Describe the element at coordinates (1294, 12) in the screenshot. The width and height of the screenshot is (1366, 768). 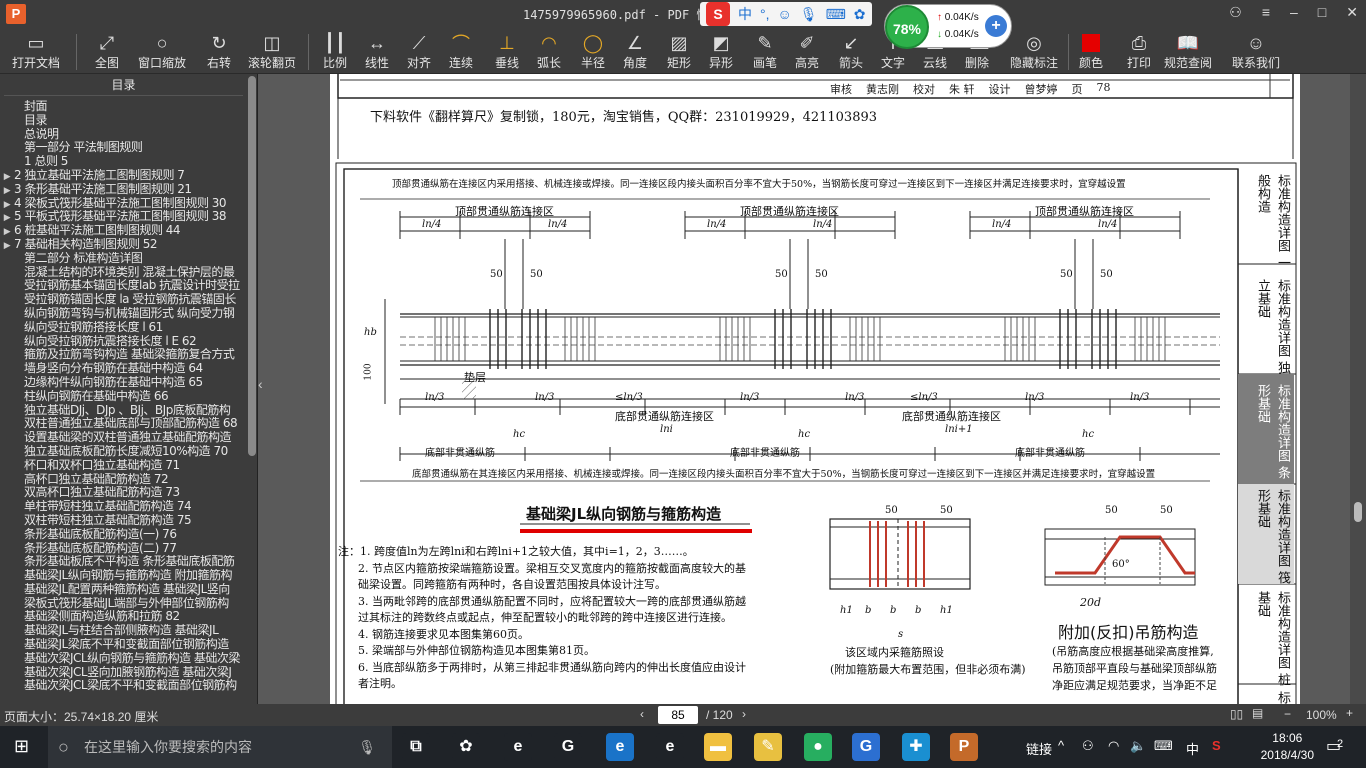
I see `minimize-button: –` at that location.